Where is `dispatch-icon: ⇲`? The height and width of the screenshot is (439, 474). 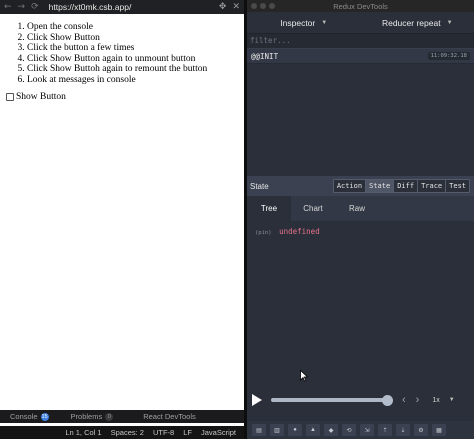
dispatch-icon: ⇲ is located at coordinates (367, 430).